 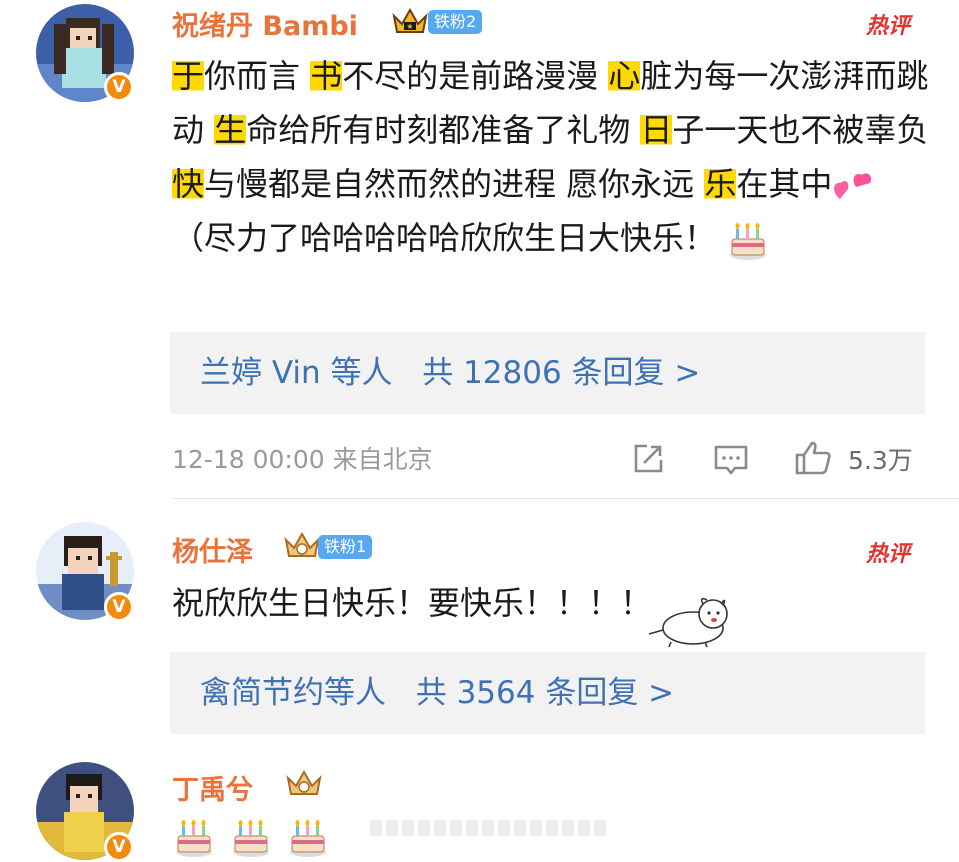 I want to click on text-tail: （尽力了哈哈哈哈哈欣欣生日大快乐！, so click(x=444, y=238).